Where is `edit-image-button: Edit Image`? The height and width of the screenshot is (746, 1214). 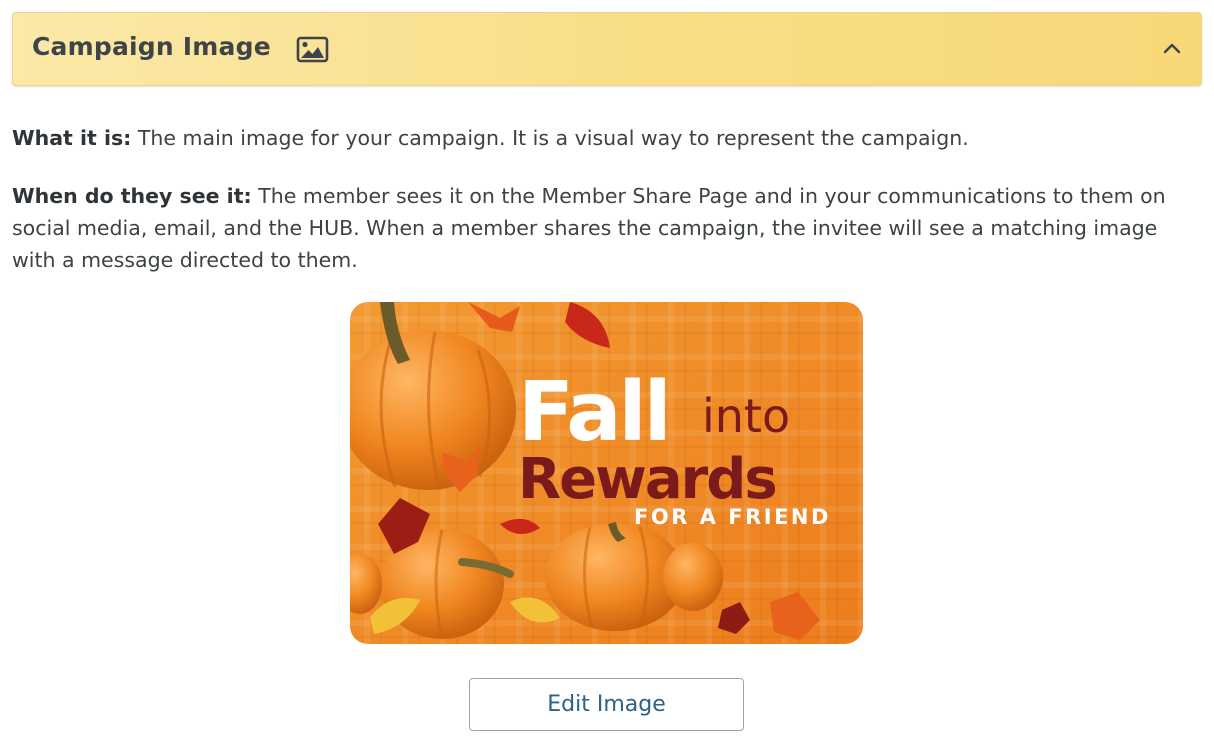
edit-image-button: Edit Image is located at coordinates (606, 704).